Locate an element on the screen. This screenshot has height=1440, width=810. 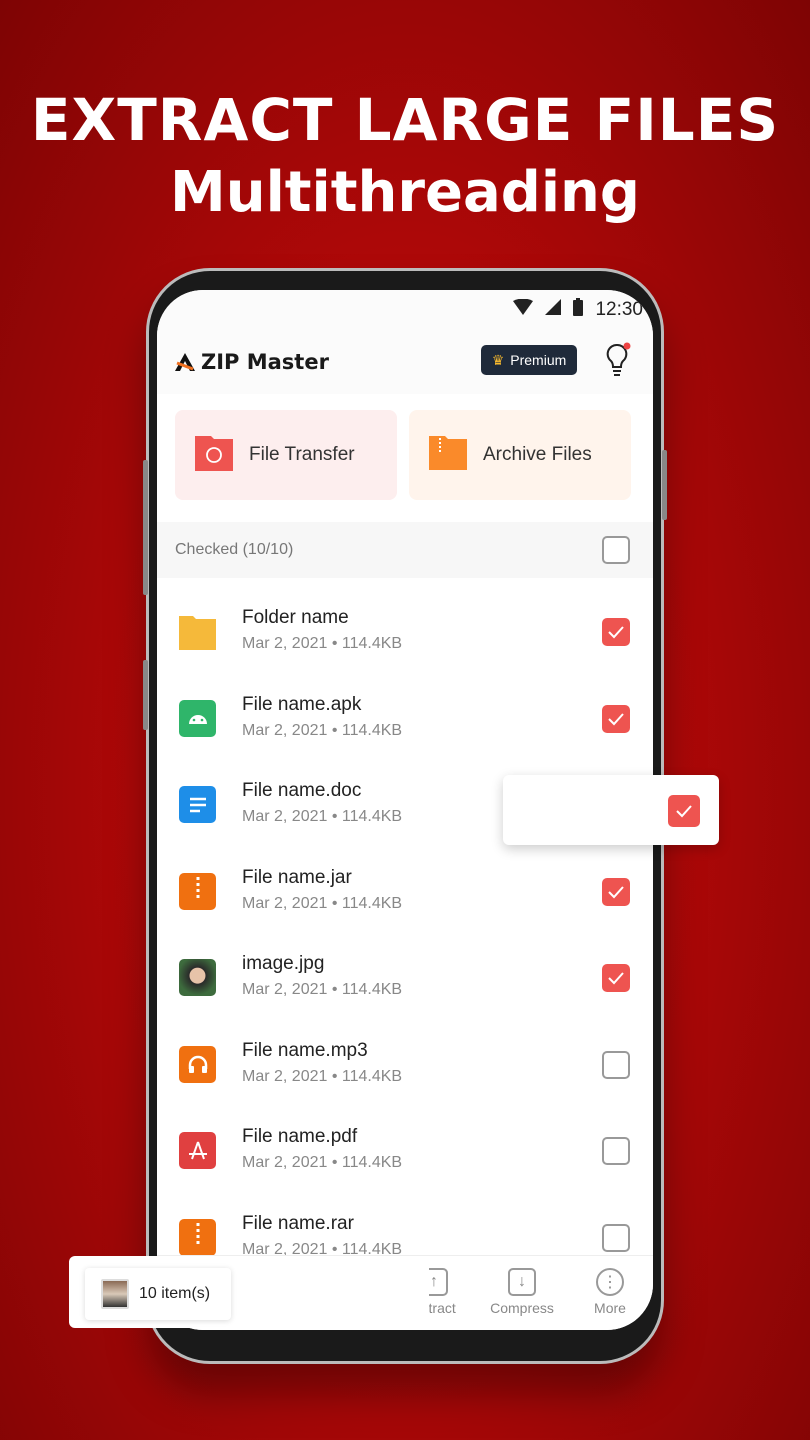
status-time: 12:30 is located at coordinates (619, 309).